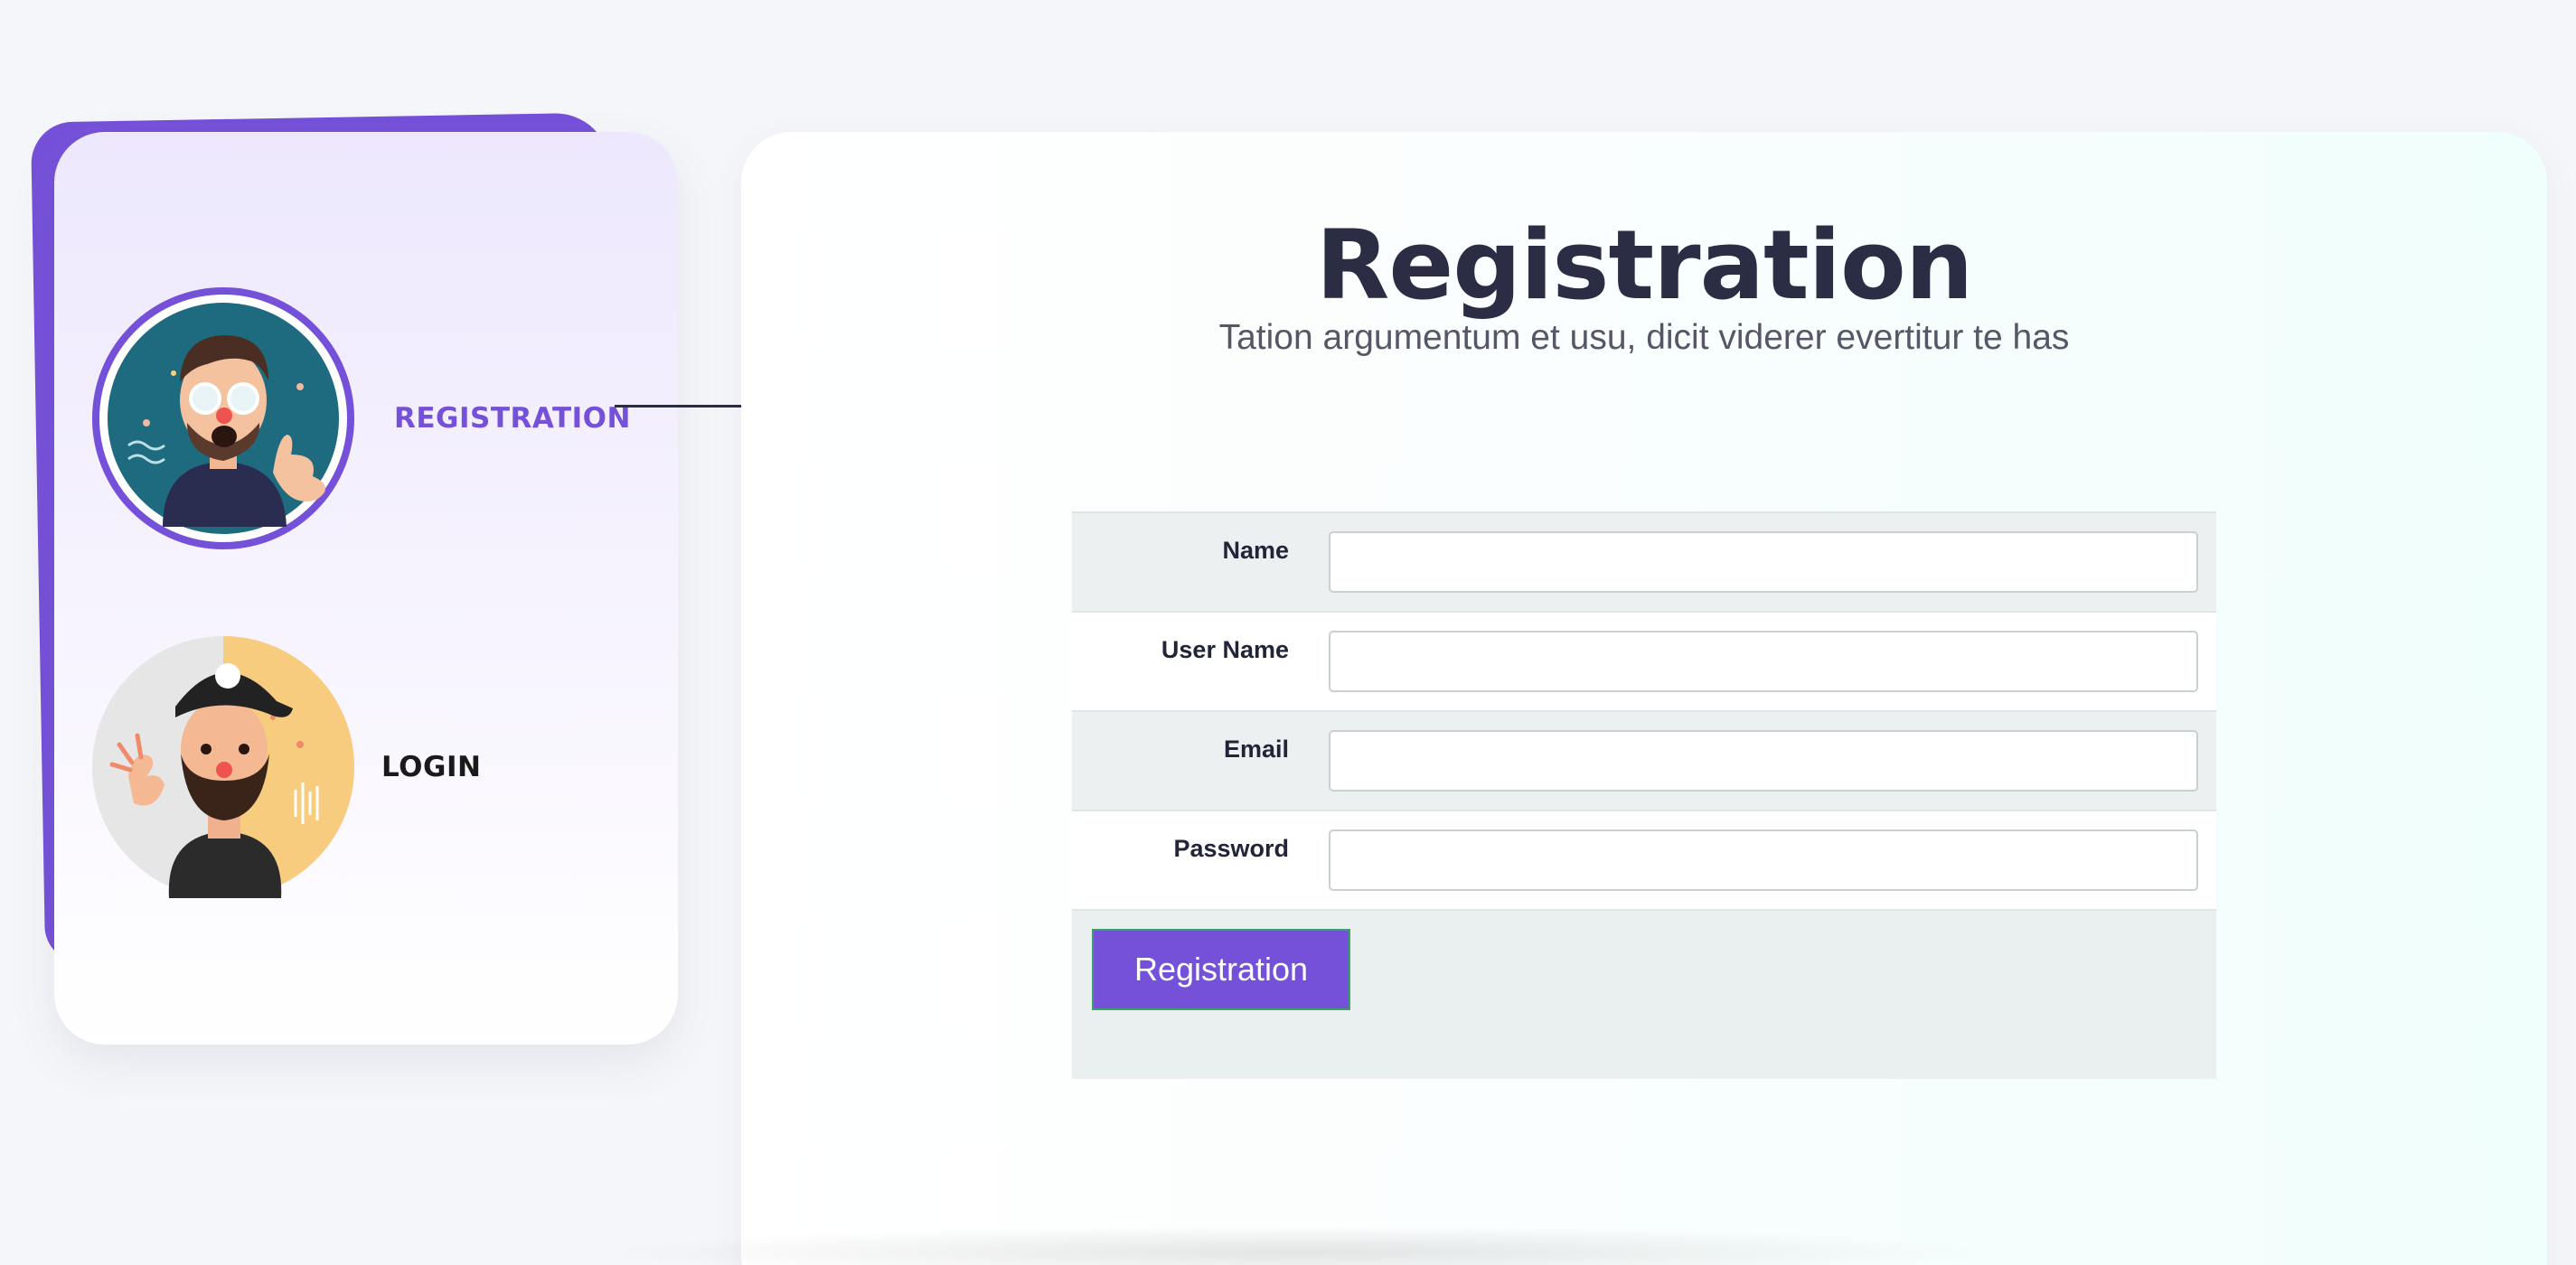  Describe the element at coordinates (223, 418) in the screenshot. I see `avatar-glasses-man-icon` at that location.